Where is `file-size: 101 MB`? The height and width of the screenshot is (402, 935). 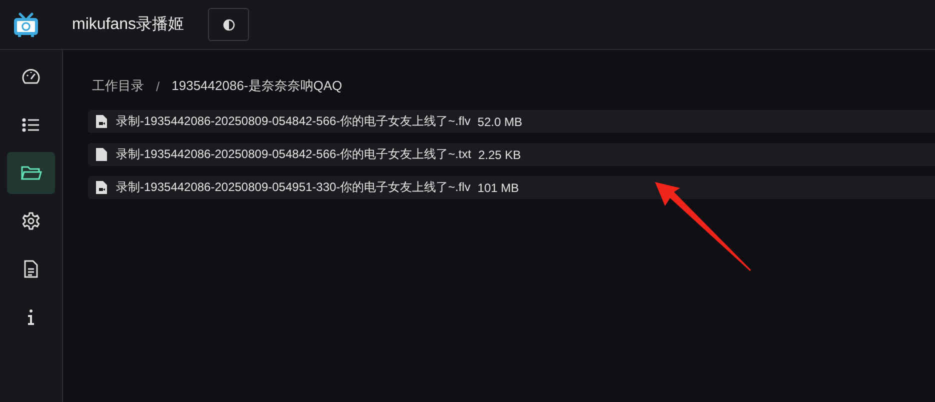
file-size: 101 MB is located at coordinates (498, 187).